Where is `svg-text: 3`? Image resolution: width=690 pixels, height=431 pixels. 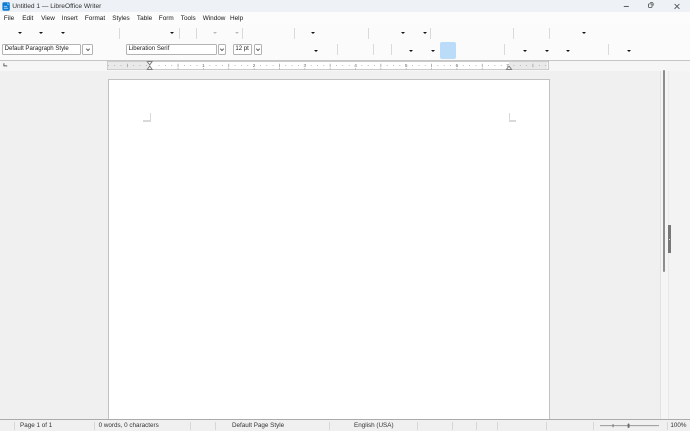 svg-text: 3 is located at coordinates (304, 65).